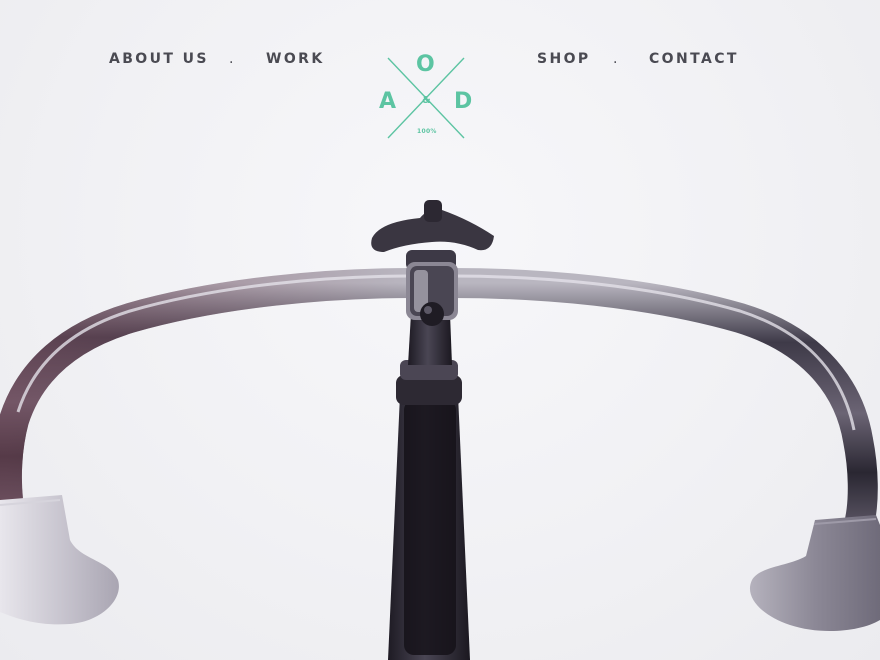  What do you see at coordinates (389, 101) in the screenshot?
I see `logo-letter-a: A` at bounding box center [389, 101].